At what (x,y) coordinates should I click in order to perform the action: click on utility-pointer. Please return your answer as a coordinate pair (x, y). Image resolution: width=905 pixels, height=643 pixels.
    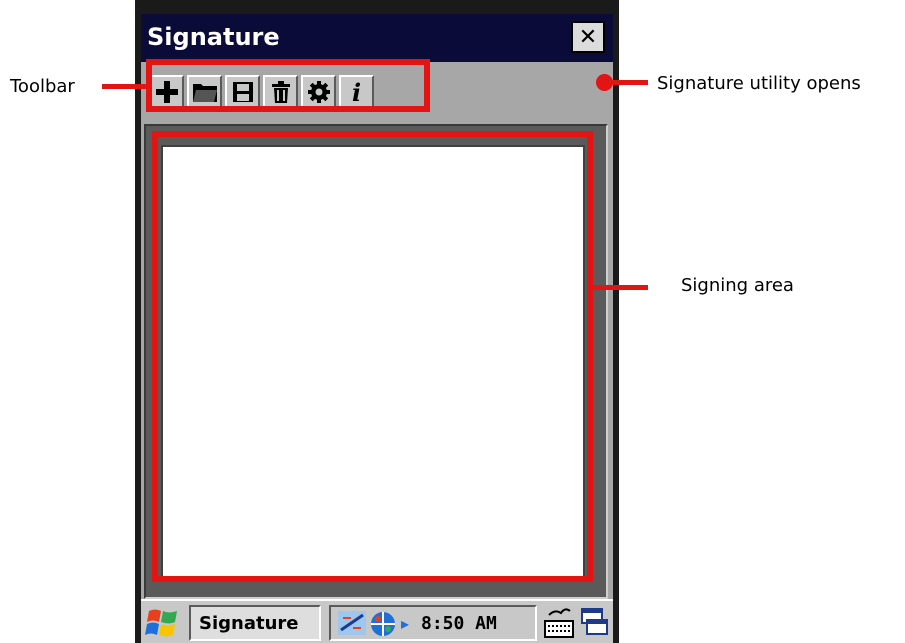
    Looking at the image, I should click on (627, 82).